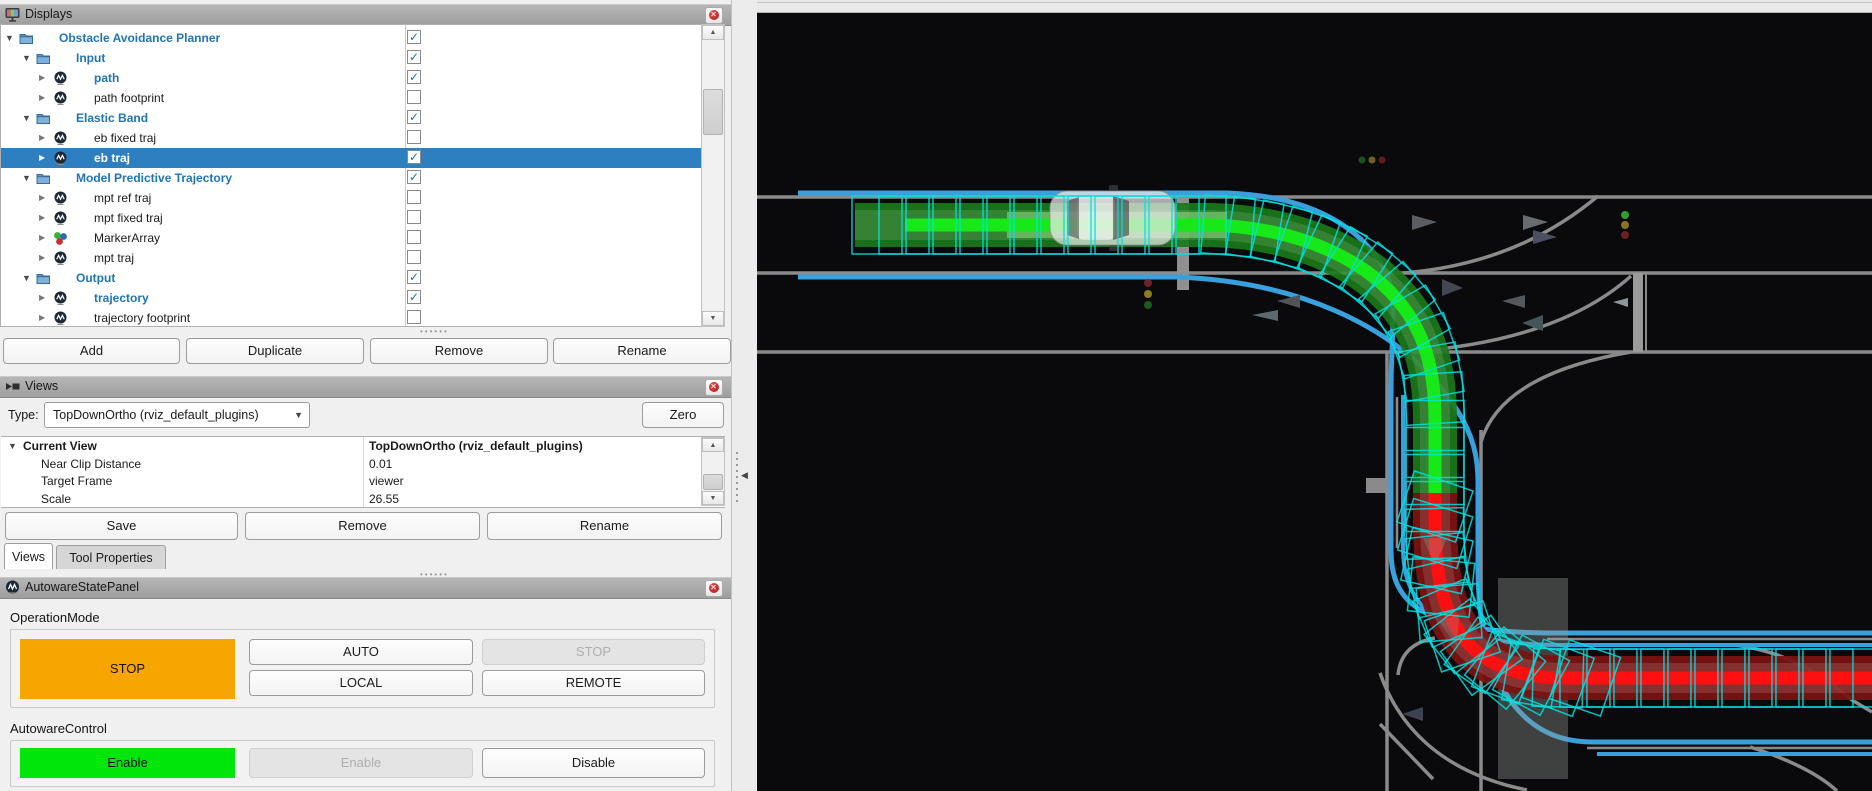 This screenshot has height=791, width=1872. Describe the element at coordinates (140, 38) in the screenshot. I see `tree-item-label: Obstacle Avoidance Planner` at that location.